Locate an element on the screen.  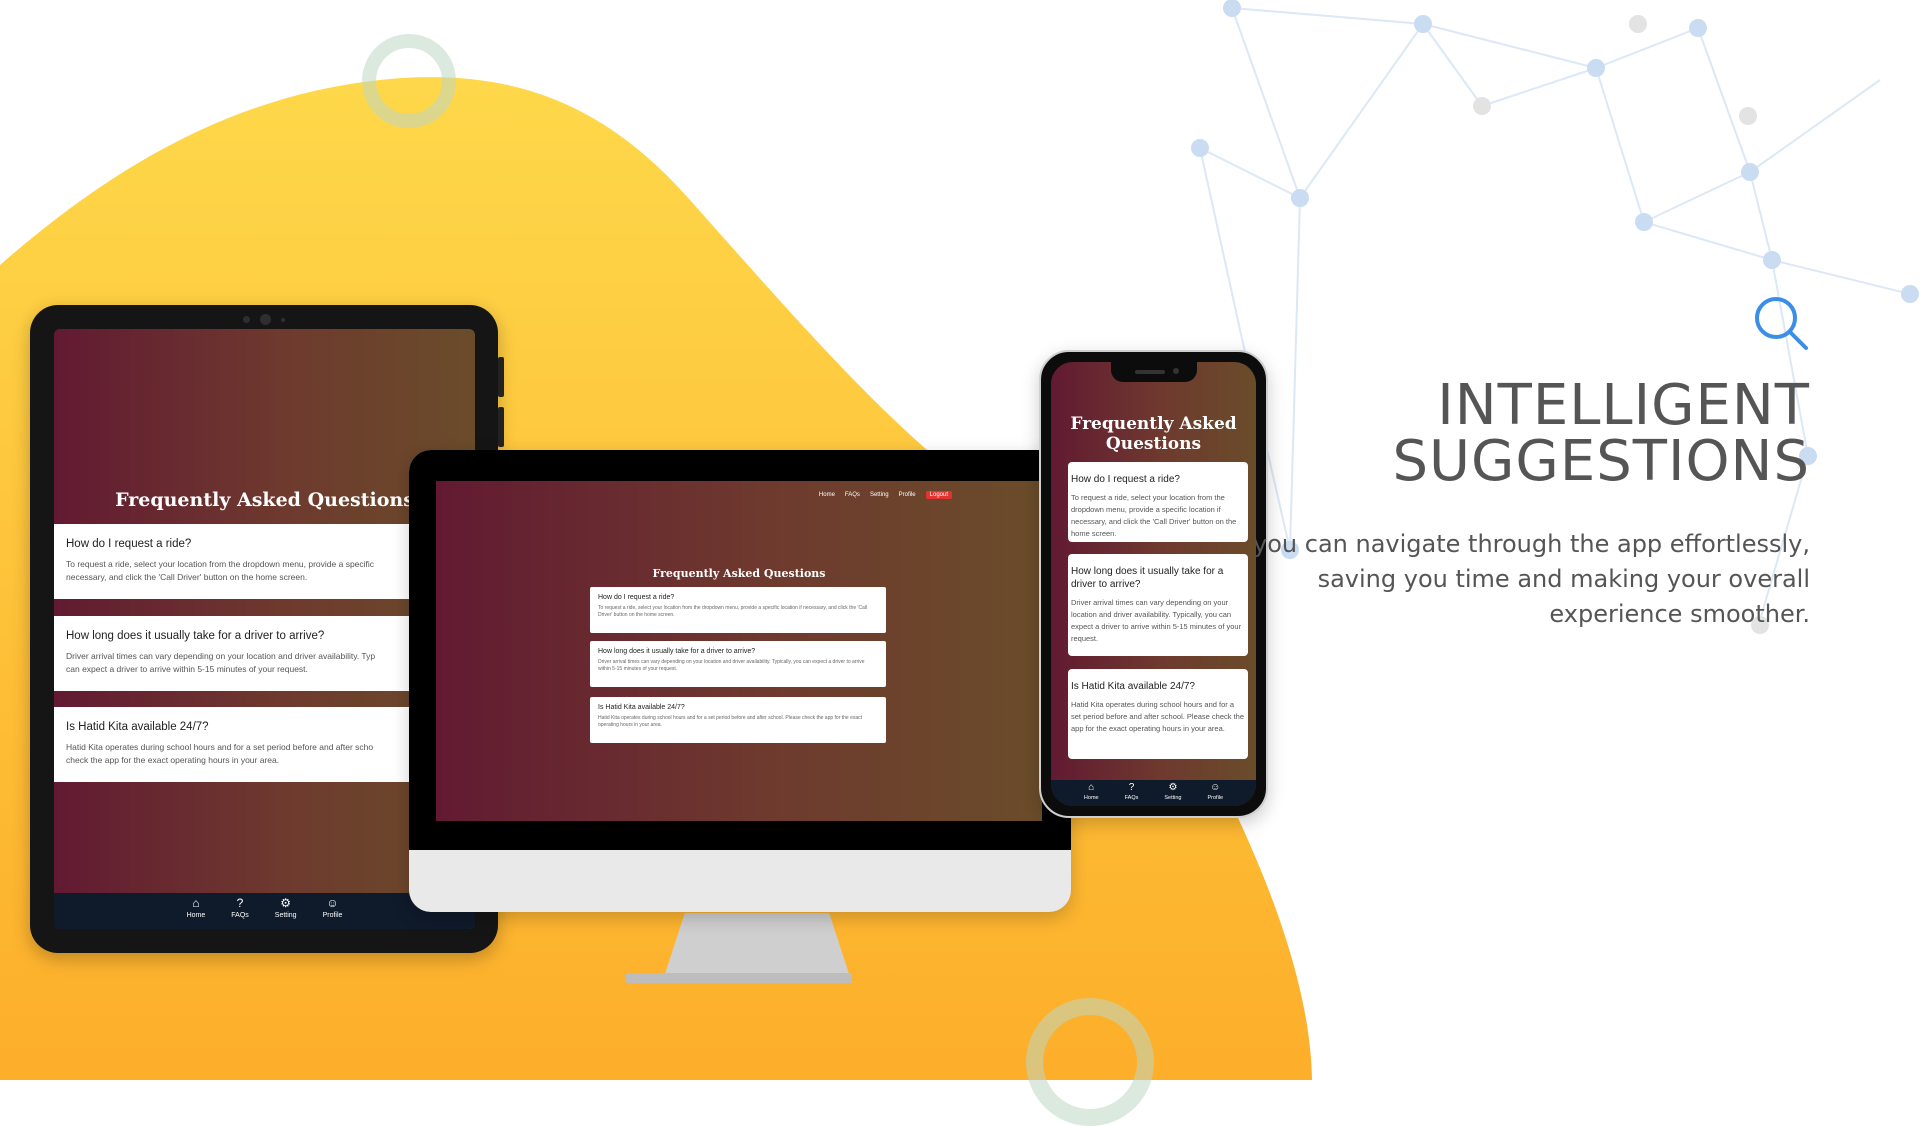
nav-link-faqs: FAQs is located at coordinates (852, 495).